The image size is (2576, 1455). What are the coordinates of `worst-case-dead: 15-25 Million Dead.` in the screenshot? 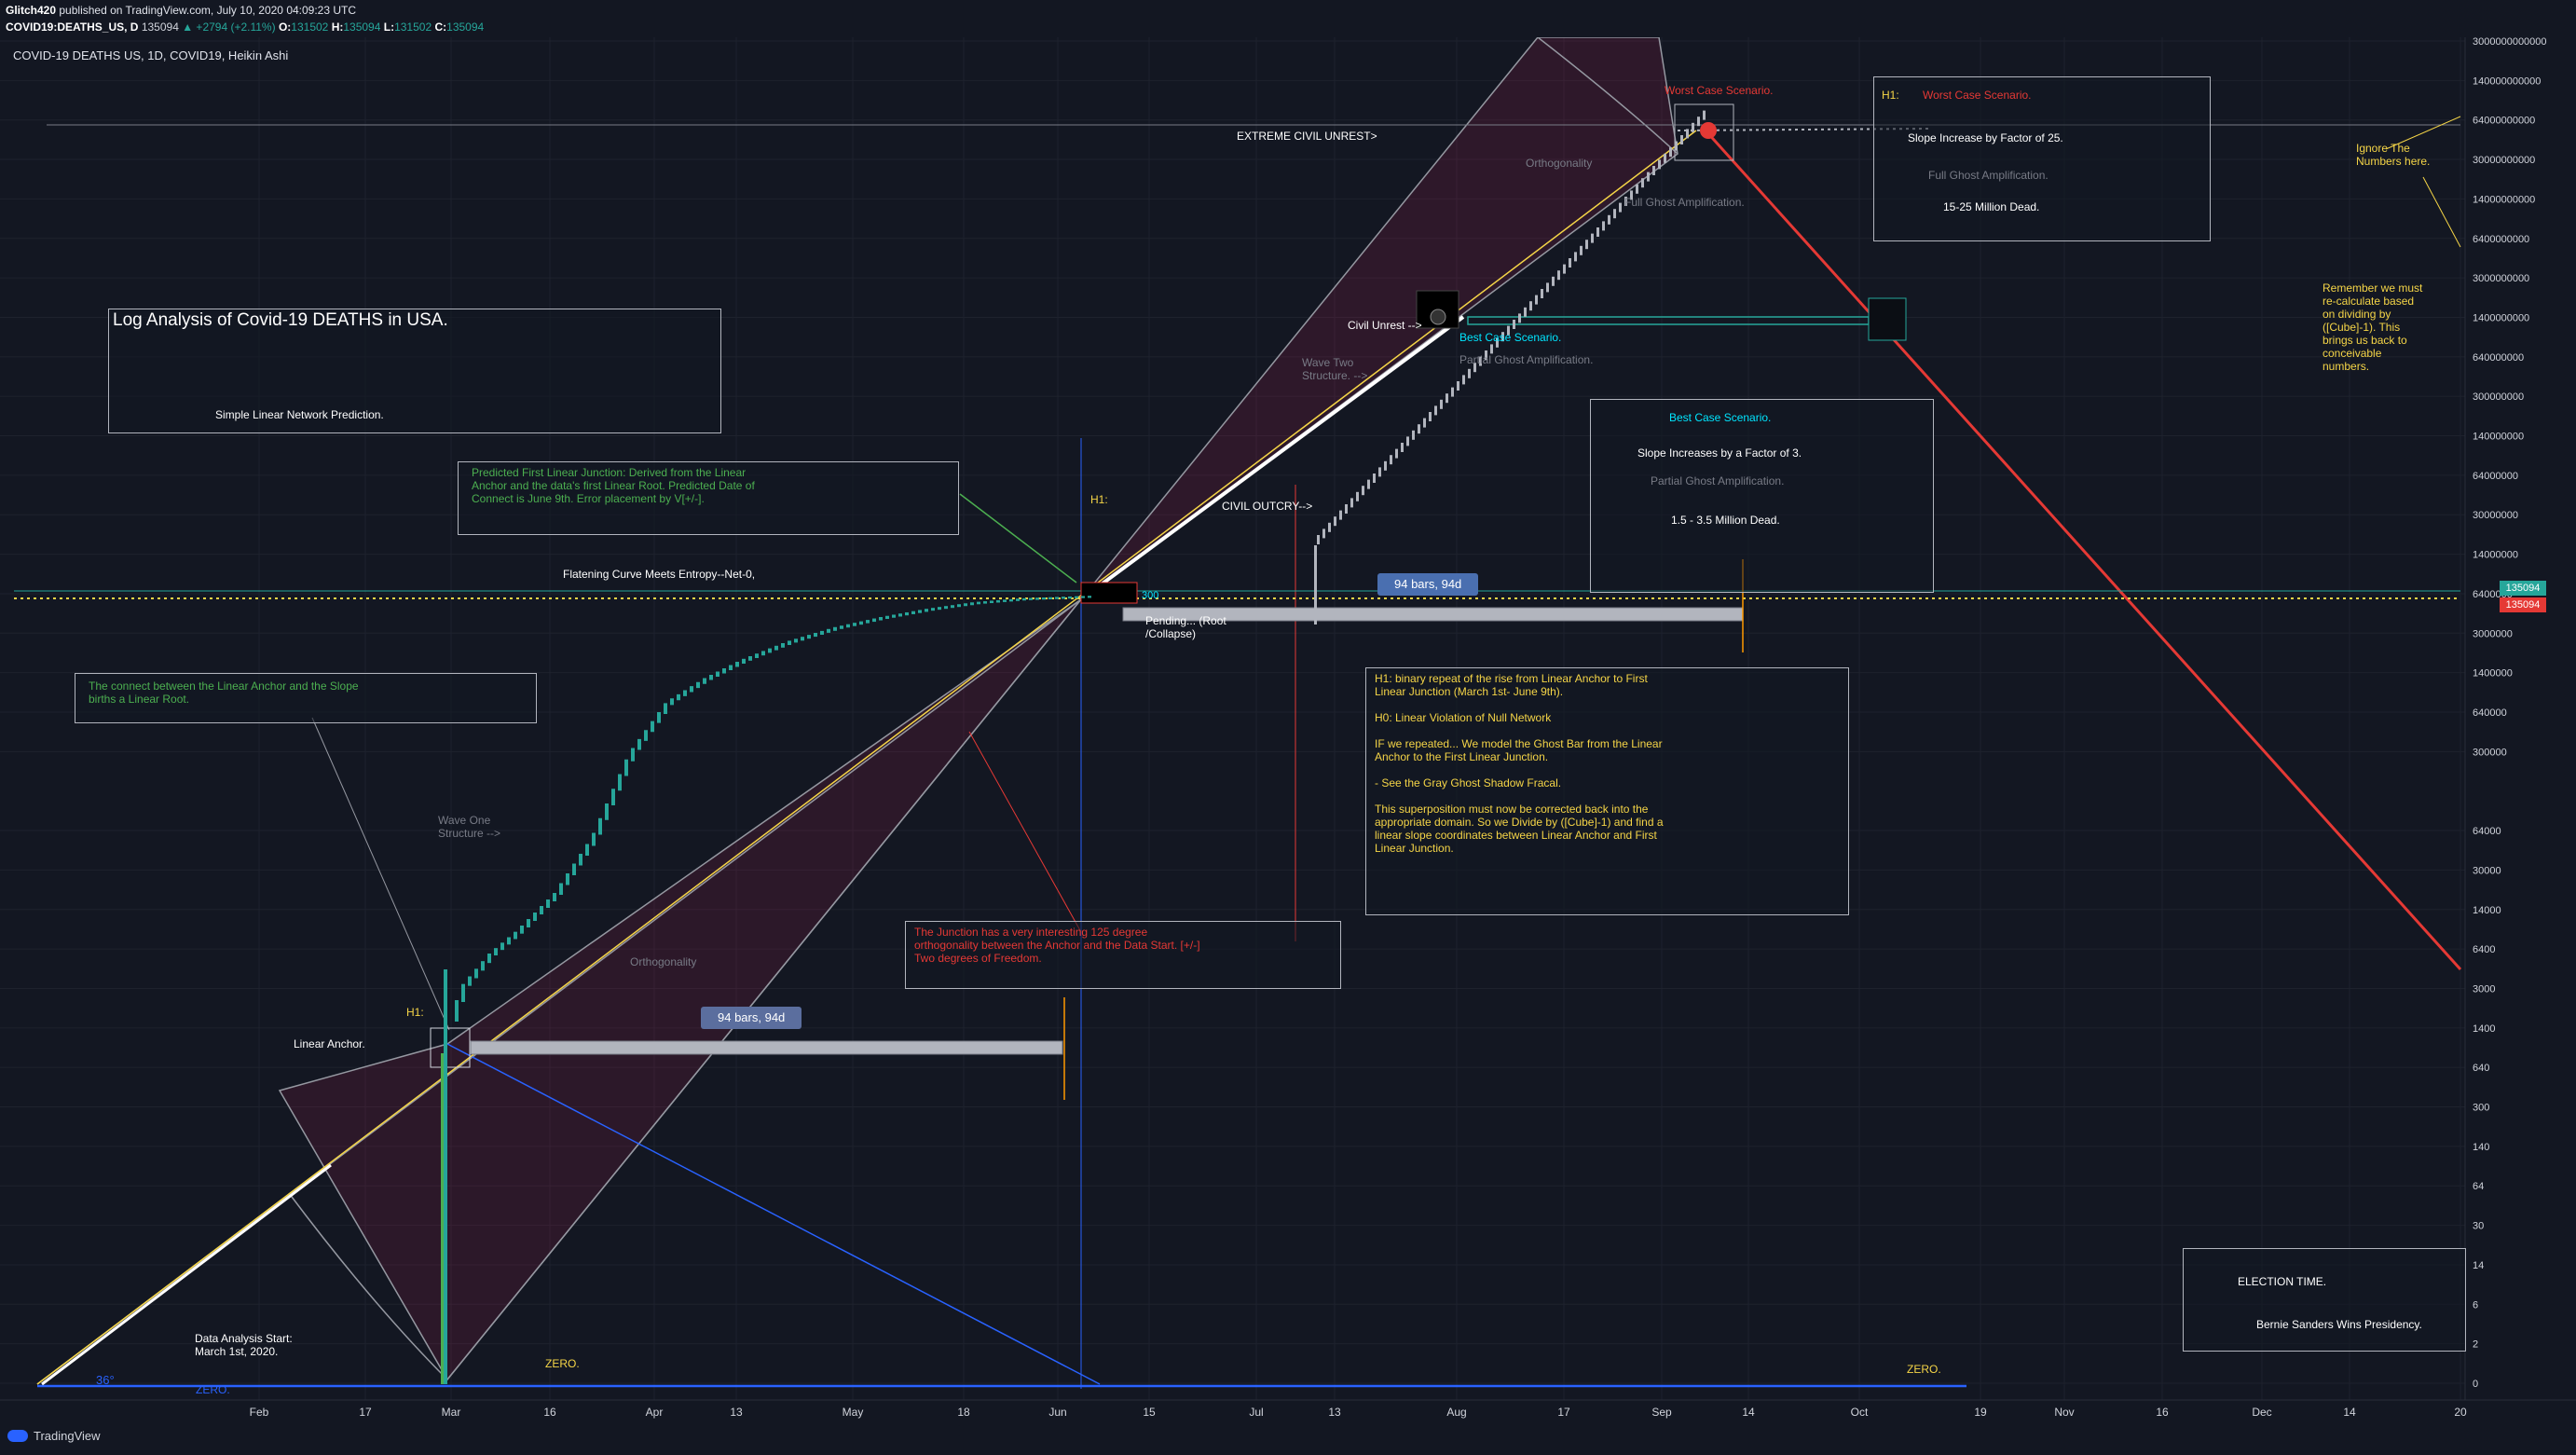 It's located at (1991, 206).